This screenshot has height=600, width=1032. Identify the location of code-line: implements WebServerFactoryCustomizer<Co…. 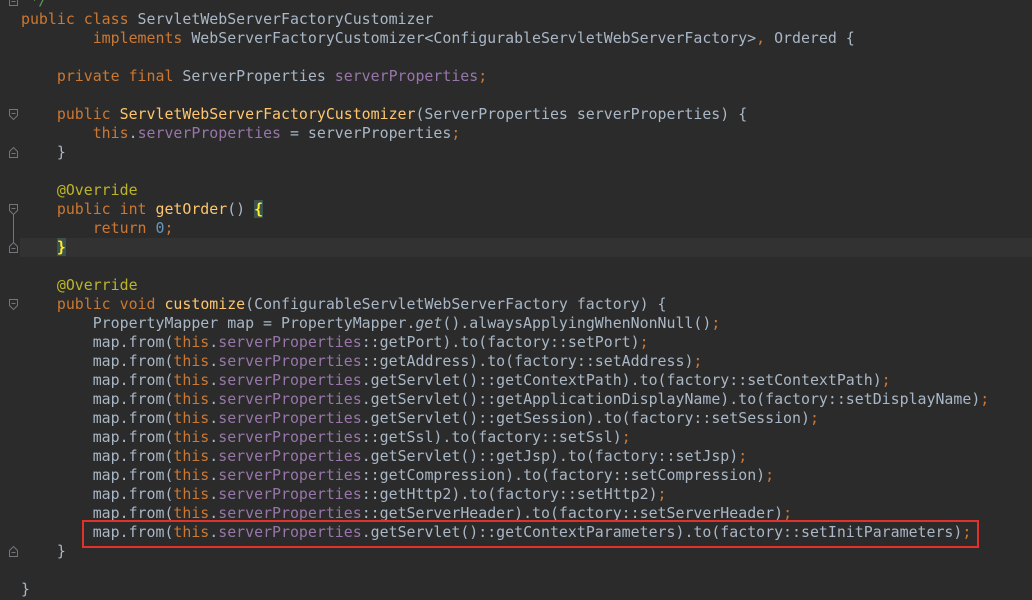
(526, 38).